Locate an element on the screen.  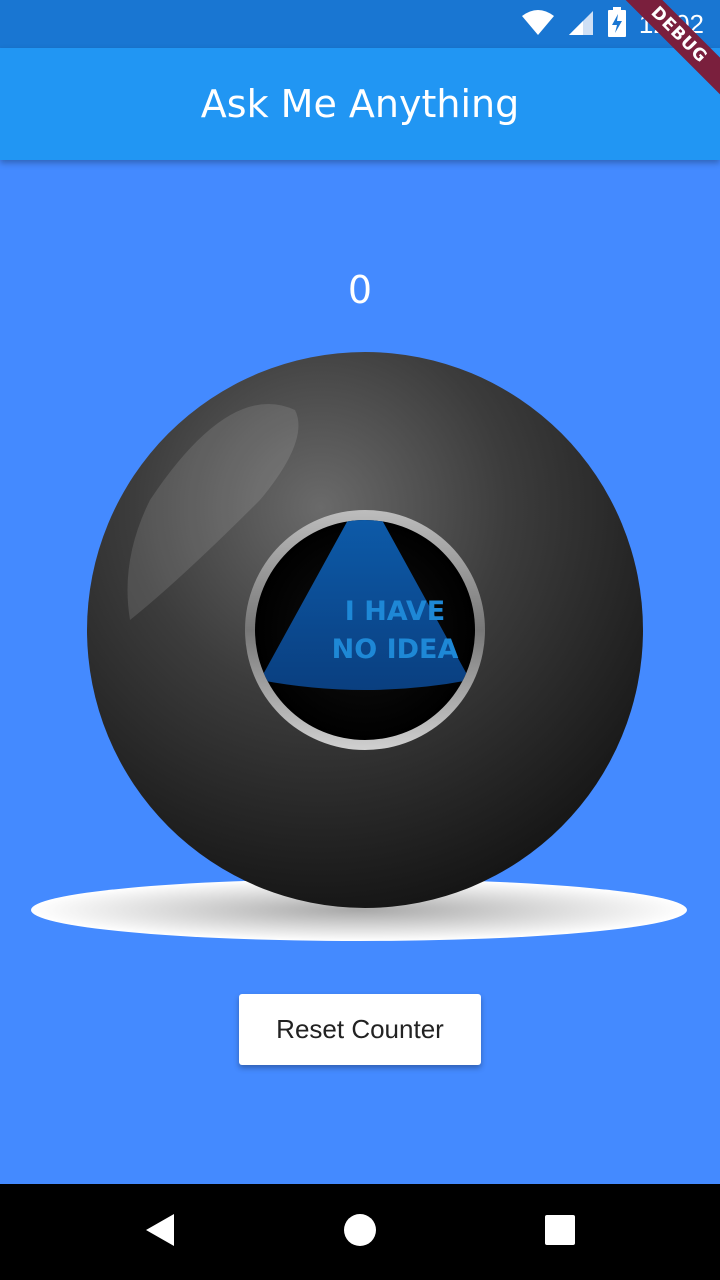
ball-answer-line1: I HAVE is located at coordinates (395, 611).